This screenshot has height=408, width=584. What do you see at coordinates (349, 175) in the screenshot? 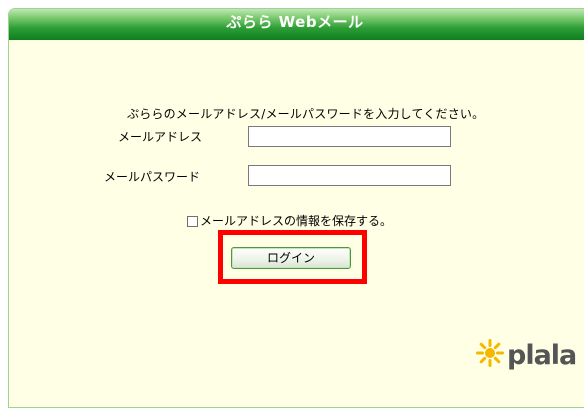
I see `password-input` at bounding box center [349, 175].